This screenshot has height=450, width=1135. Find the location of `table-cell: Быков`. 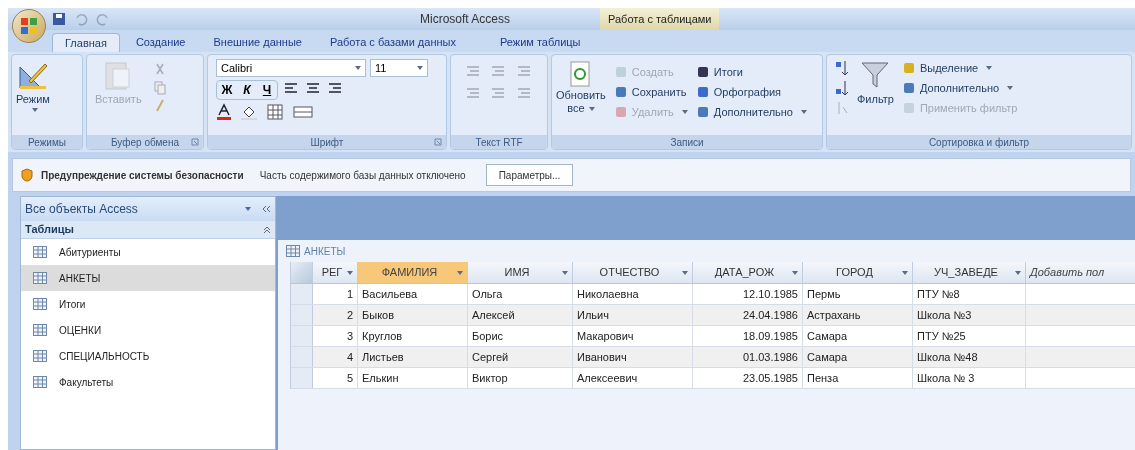

table-cell: Быков is located at coordinates (413, 315).